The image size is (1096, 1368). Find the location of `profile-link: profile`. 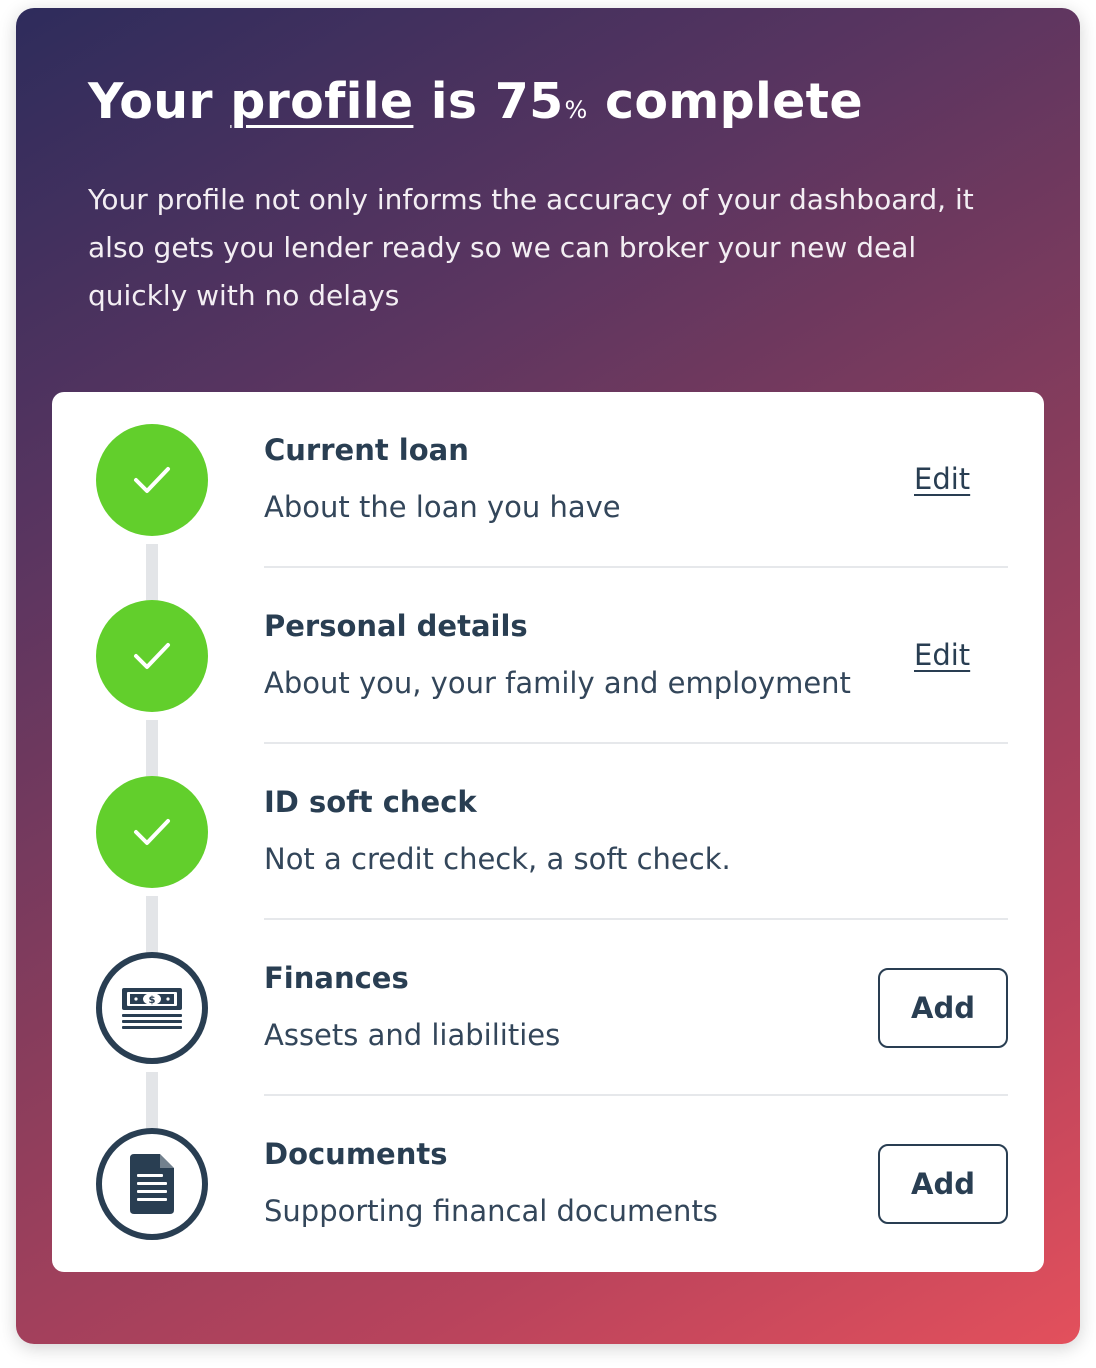

profile-link: profile is located at coordinates (321, 101).